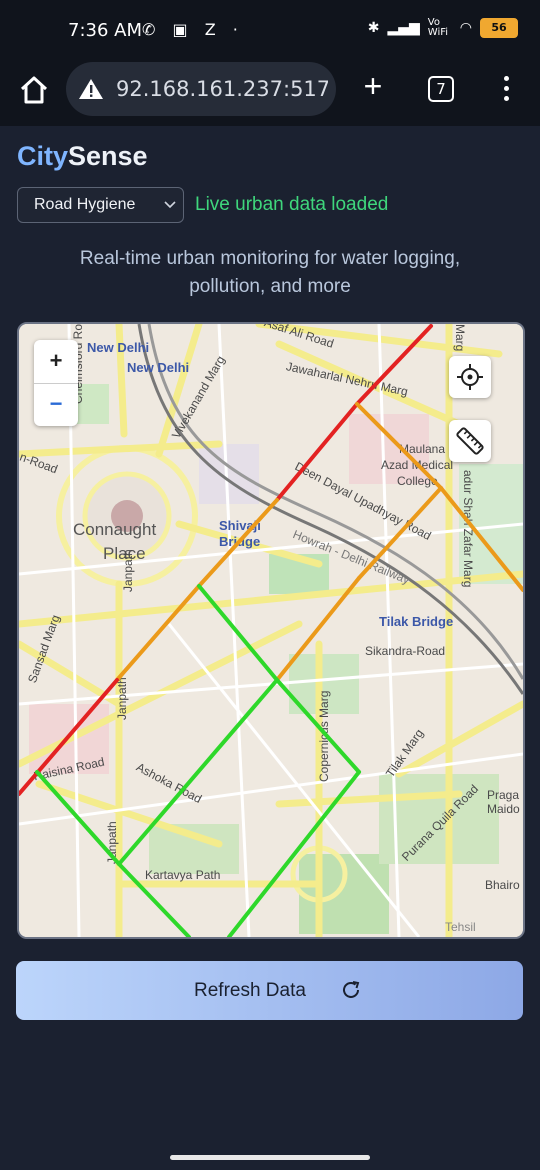 Image resolution: width=540 pixels, height=1170 pixels. I want to click on map-label: Azad Medical, so click(417, 465).